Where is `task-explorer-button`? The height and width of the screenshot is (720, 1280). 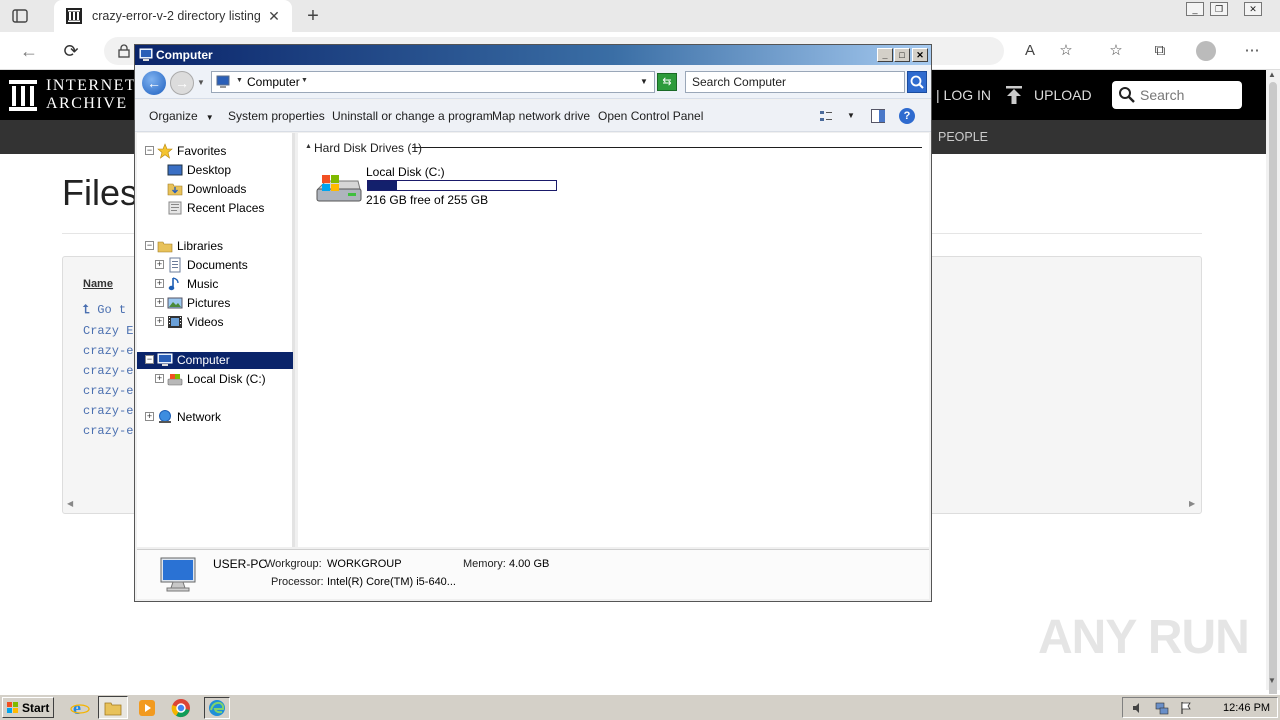 task-explorer-button is located at coordinates (113, 707).